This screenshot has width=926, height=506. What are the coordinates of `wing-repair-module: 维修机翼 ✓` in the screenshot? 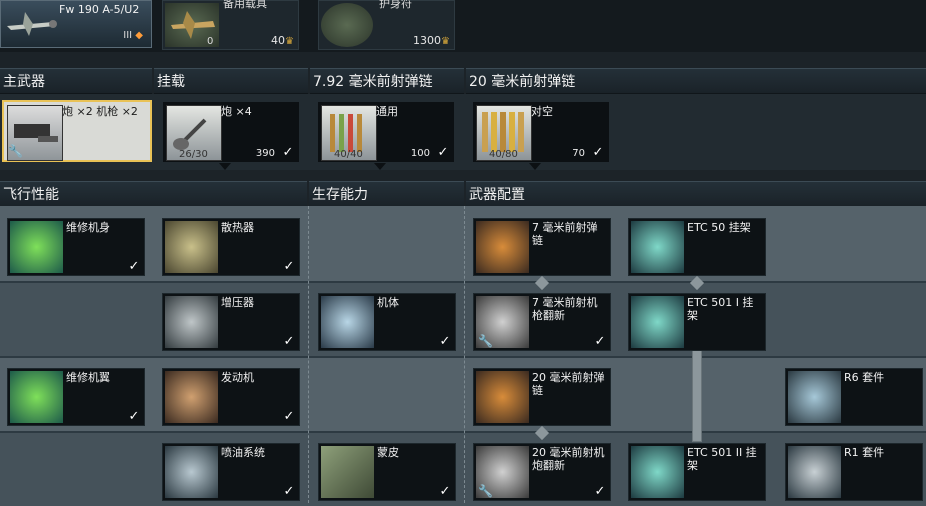 It's located at (76, 397).